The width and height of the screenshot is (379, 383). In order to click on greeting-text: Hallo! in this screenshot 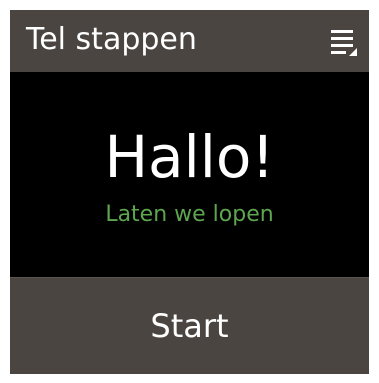, I will do `click(189, 157)`.